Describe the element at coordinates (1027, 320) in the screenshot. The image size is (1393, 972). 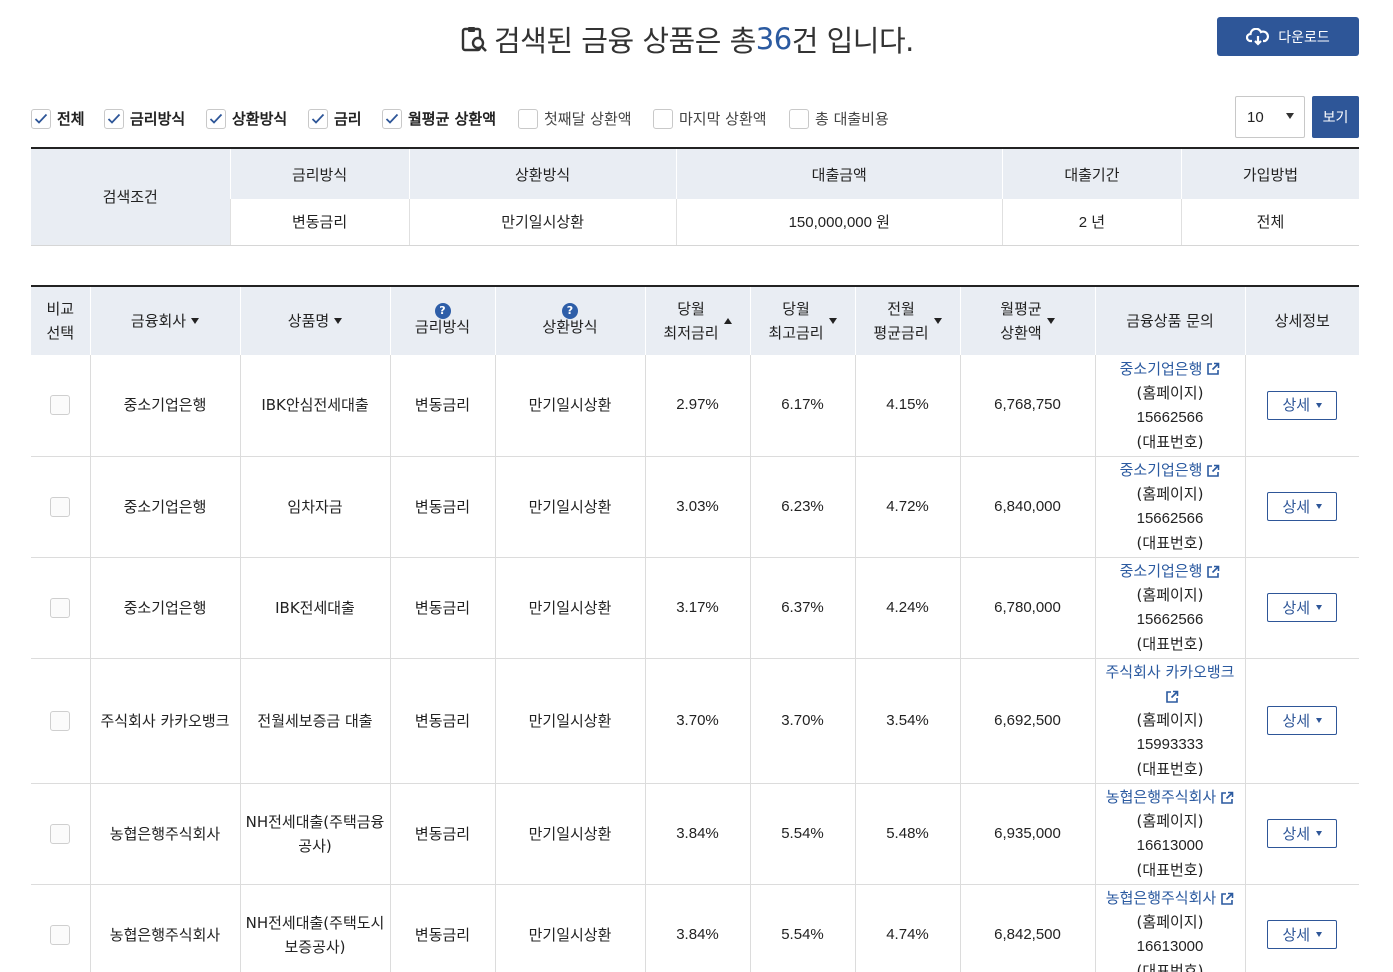
I see `th-monthly-sort: 월평균 상환액` at that location.